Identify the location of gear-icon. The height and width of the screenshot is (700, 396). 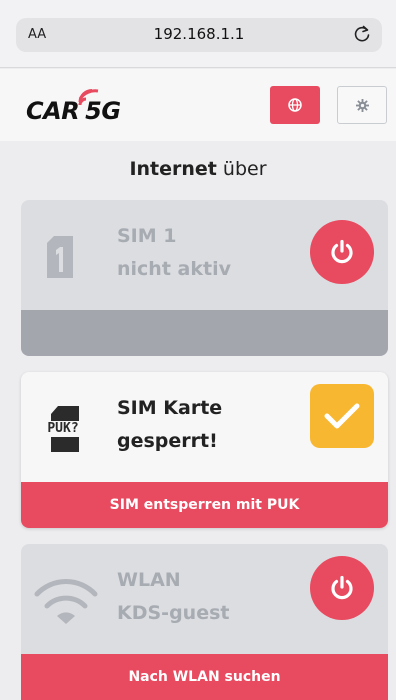
(362, 105).